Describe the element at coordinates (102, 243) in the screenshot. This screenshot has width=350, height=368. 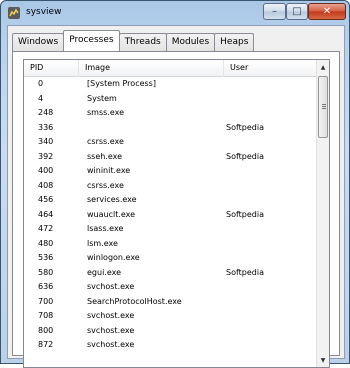
I see `image-cell: lsm.exe` at that location.